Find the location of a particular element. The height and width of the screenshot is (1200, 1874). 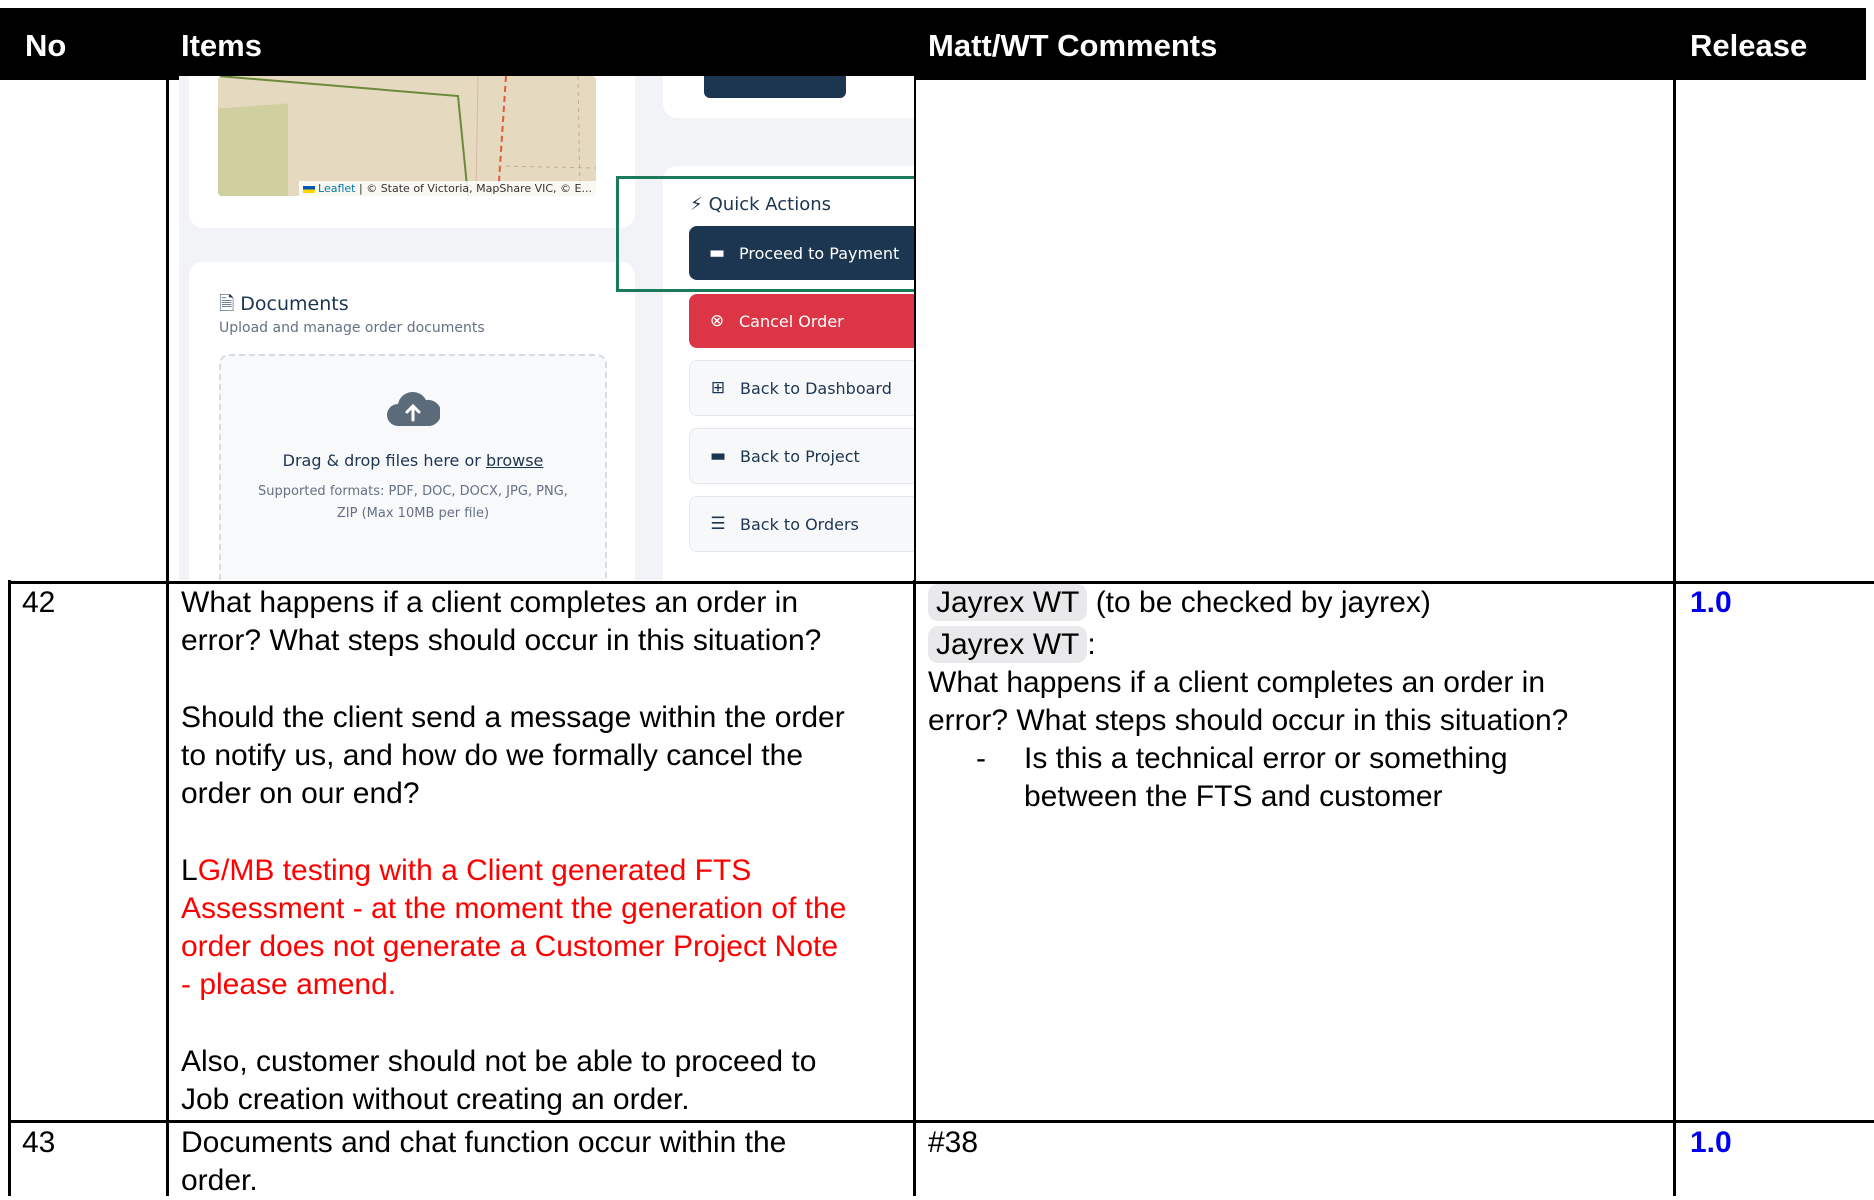

formats-line2: ZIP (Max 10MB per file) is located at coordinates (413, 513).